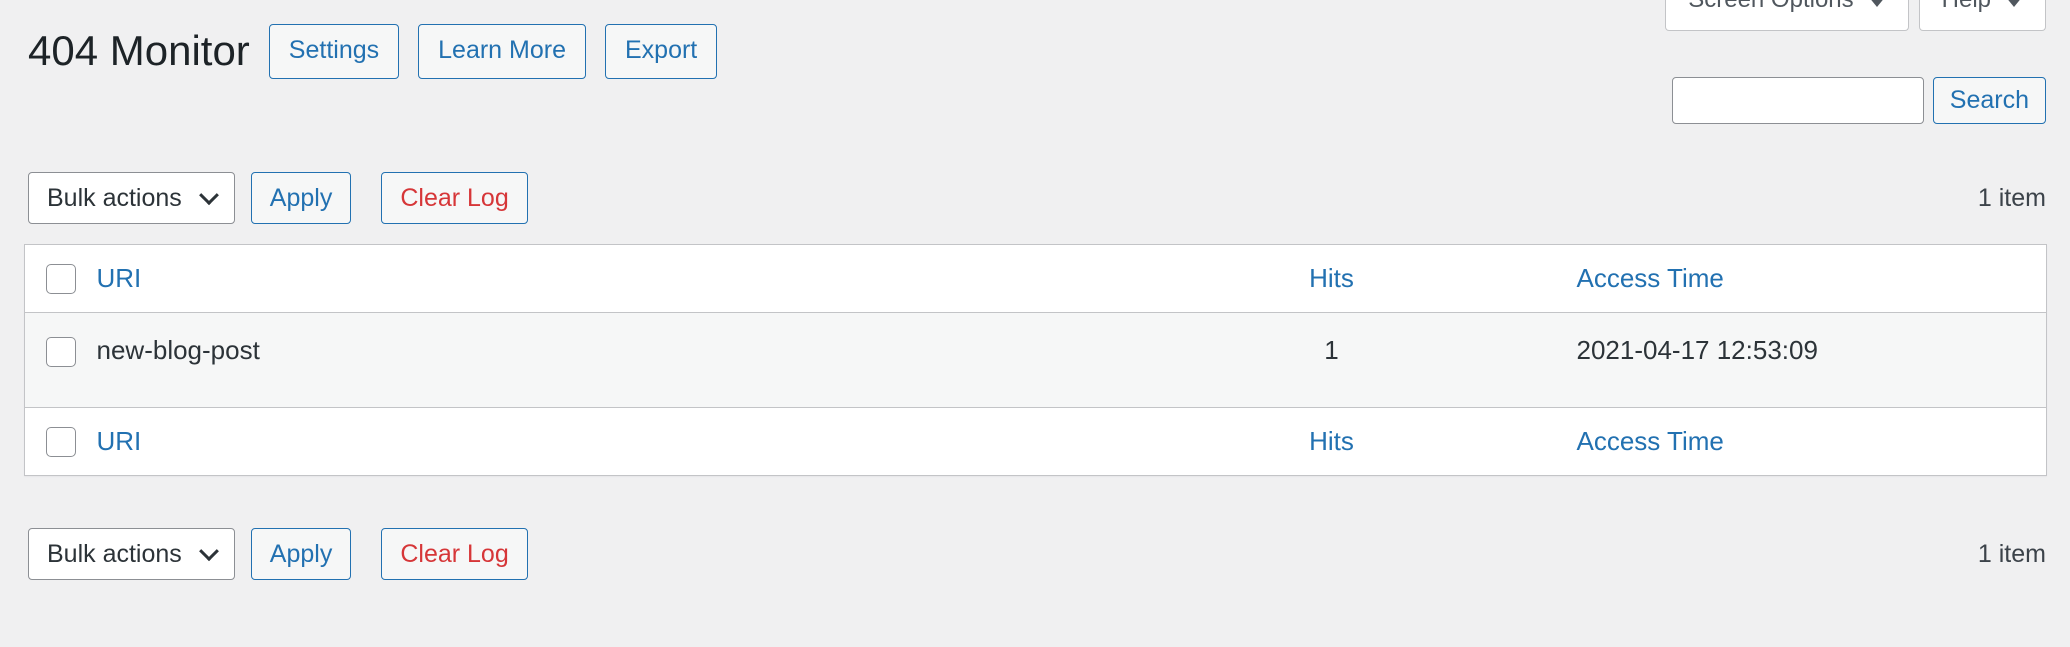 This screenshot has height=647, width=2070. I want to click on row-select-cell, so click(60, 360).